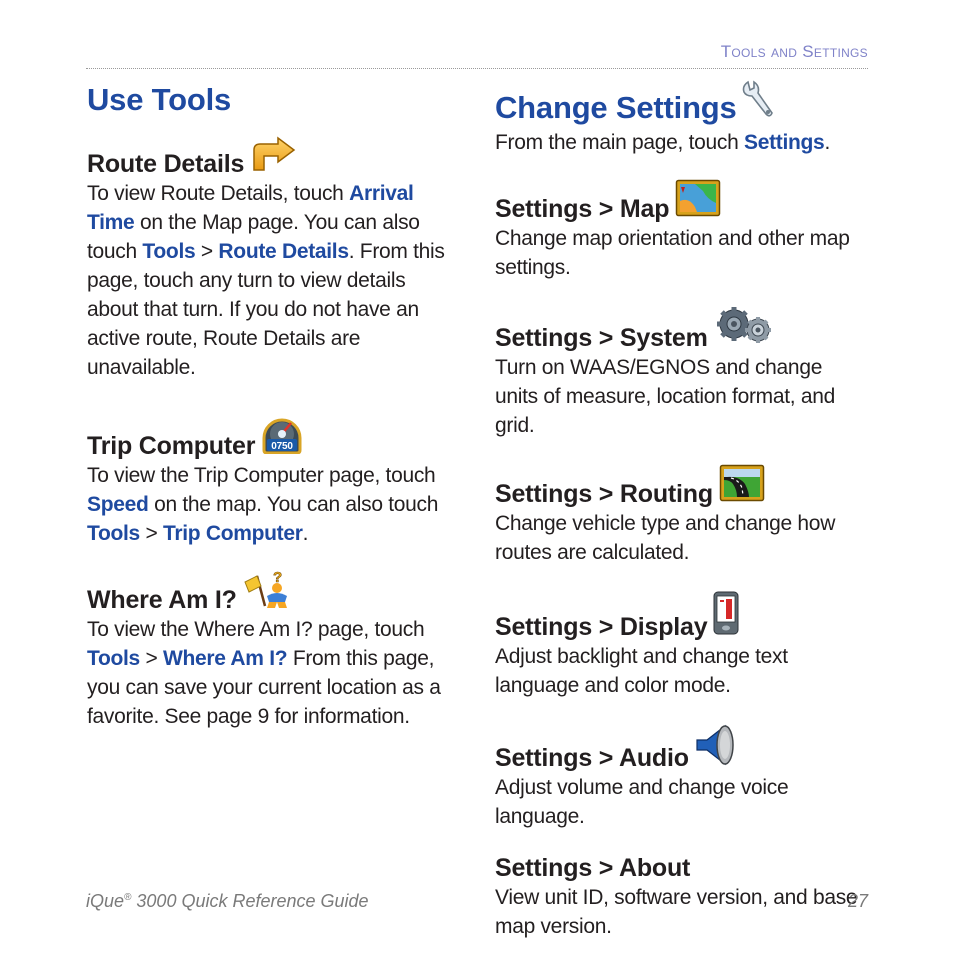 The height and width of the screenshot is (965, 954). I want to click on settings-audio-heading: Settings > Audio, so click(682, 748).